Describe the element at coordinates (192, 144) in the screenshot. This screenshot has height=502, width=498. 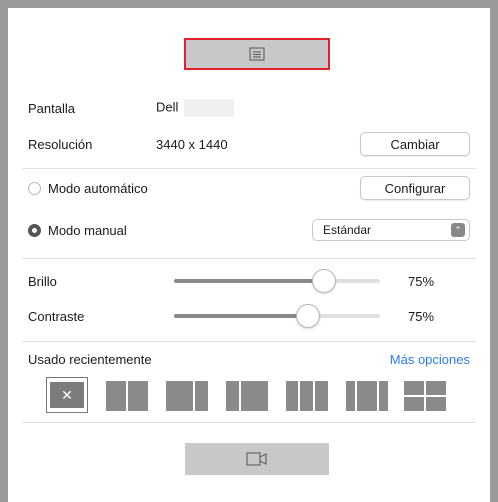
I see `resolution-value: 3440 x 1440` at that location.